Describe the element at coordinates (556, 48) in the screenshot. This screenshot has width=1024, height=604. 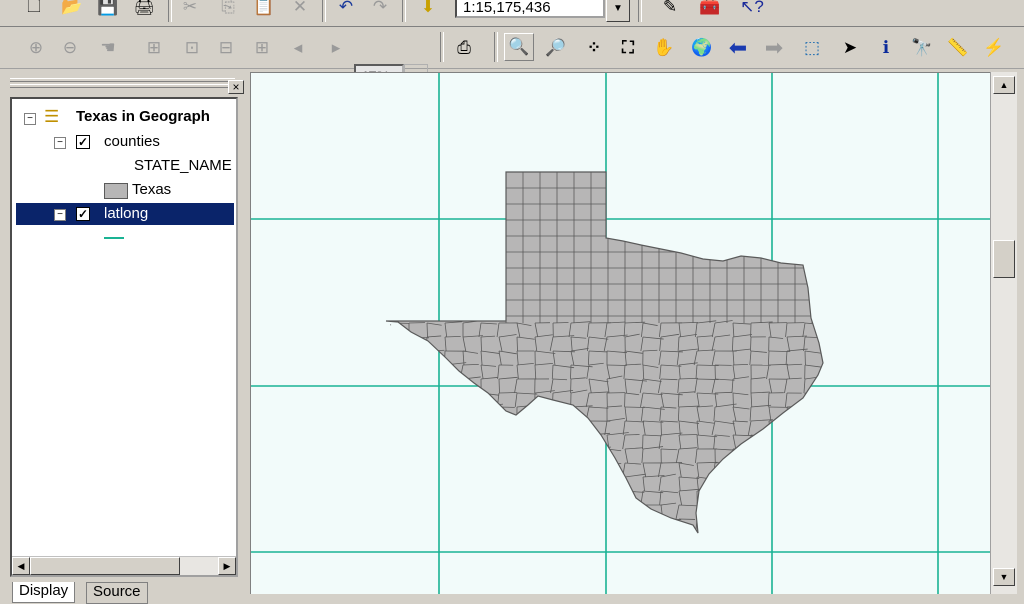
I see `zoom-out-icon: 🔎` at that location.